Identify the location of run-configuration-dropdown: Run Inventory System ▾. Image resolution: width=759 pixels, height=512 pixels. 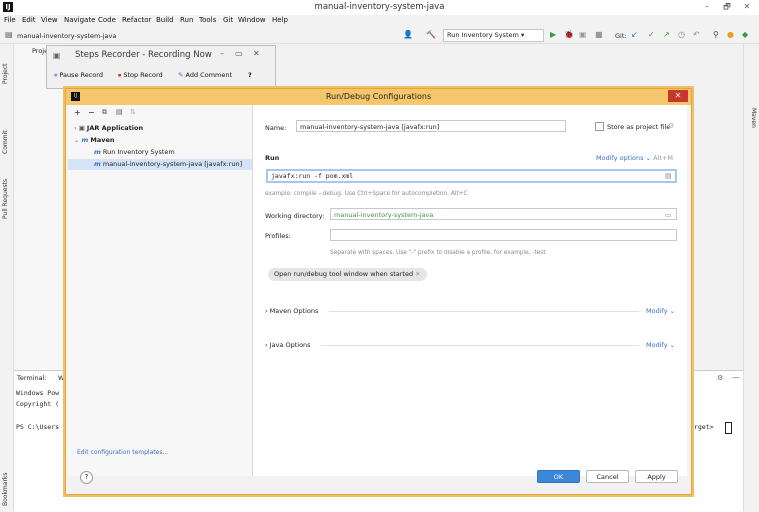
(493, 35).